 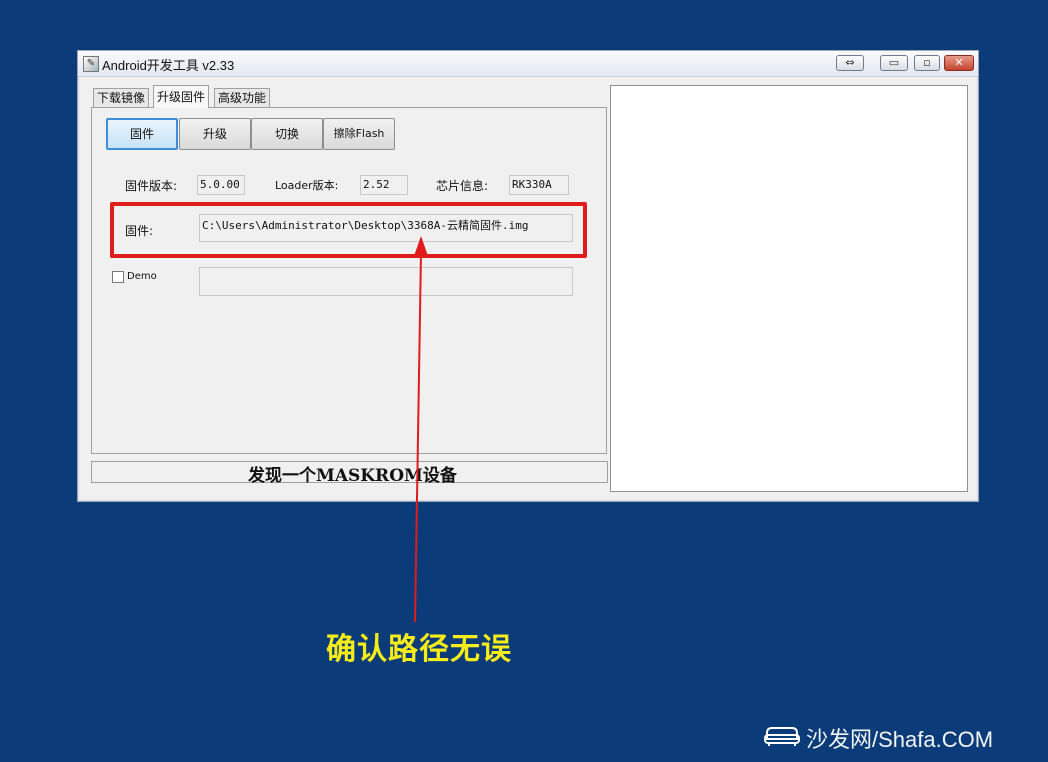 What do you see at coordinates (151, 186) in the screenshot?
I see `firmware-version-label: 固件版本:` at bounding box center [151, 186].